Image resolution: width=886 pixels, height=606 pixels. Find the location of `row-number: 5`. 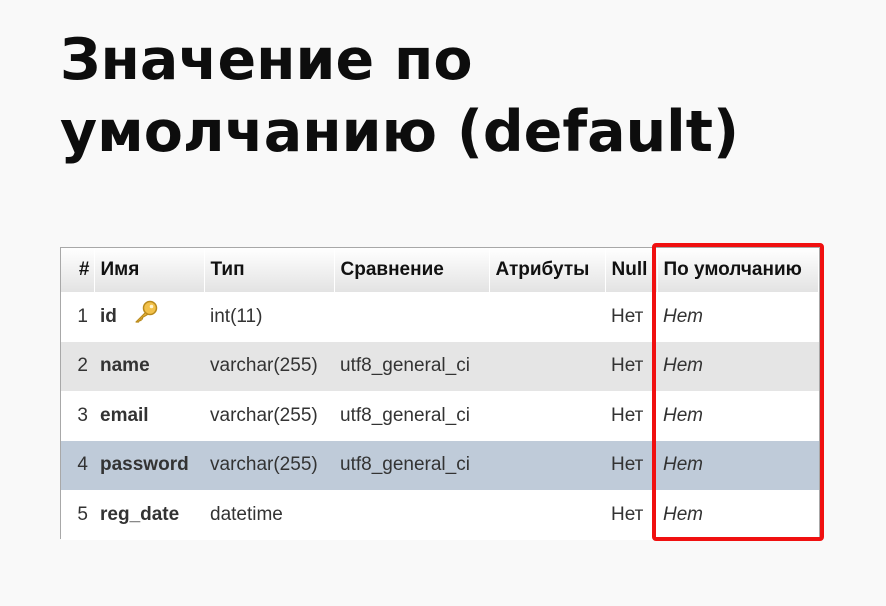

row-number: 5 is located at coordinates (77, 515).